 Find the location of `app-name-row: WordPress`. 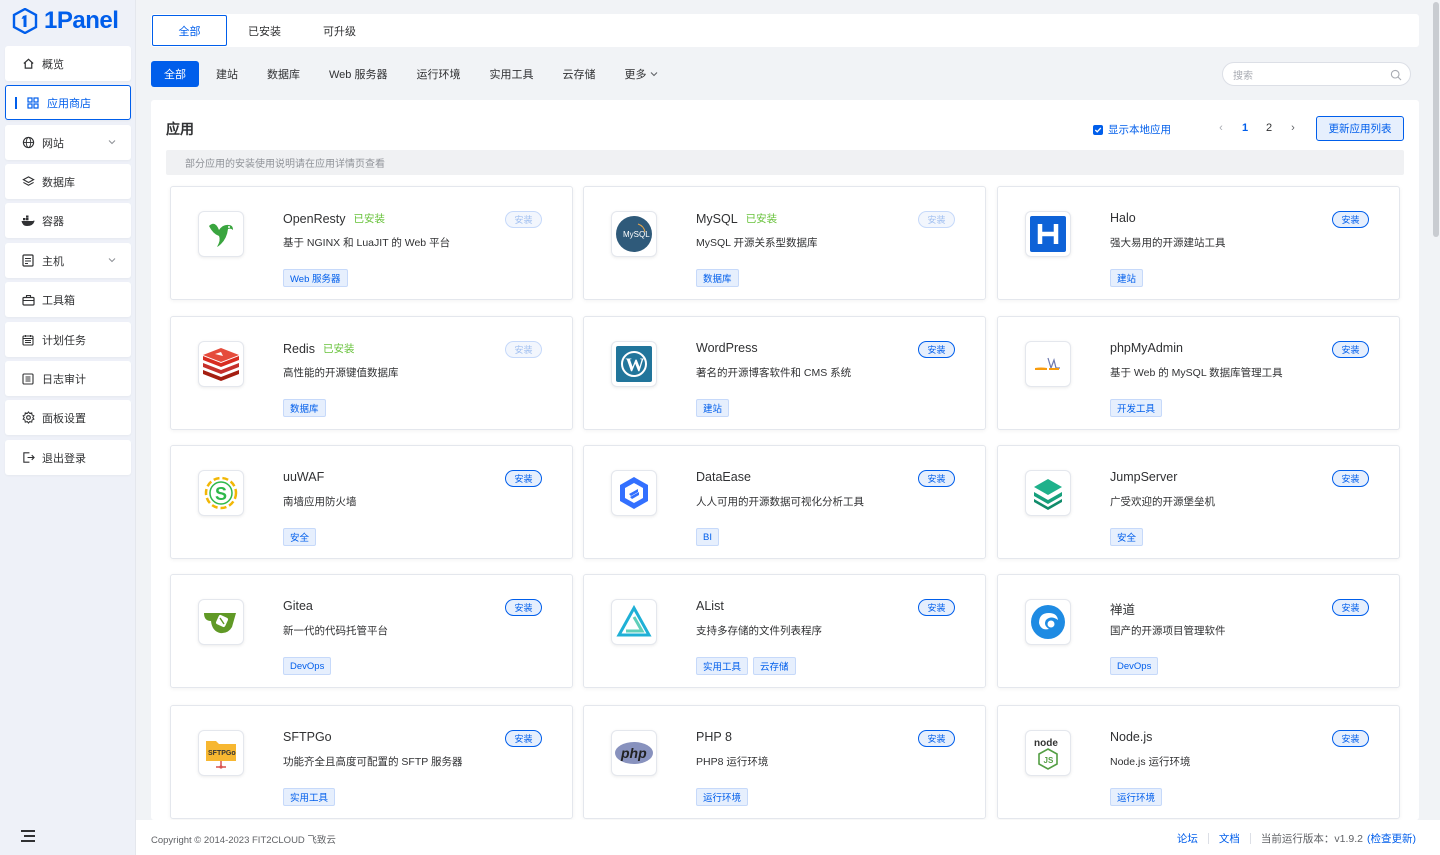

app-name-row: WordPress is located at coordinates (727, 348).